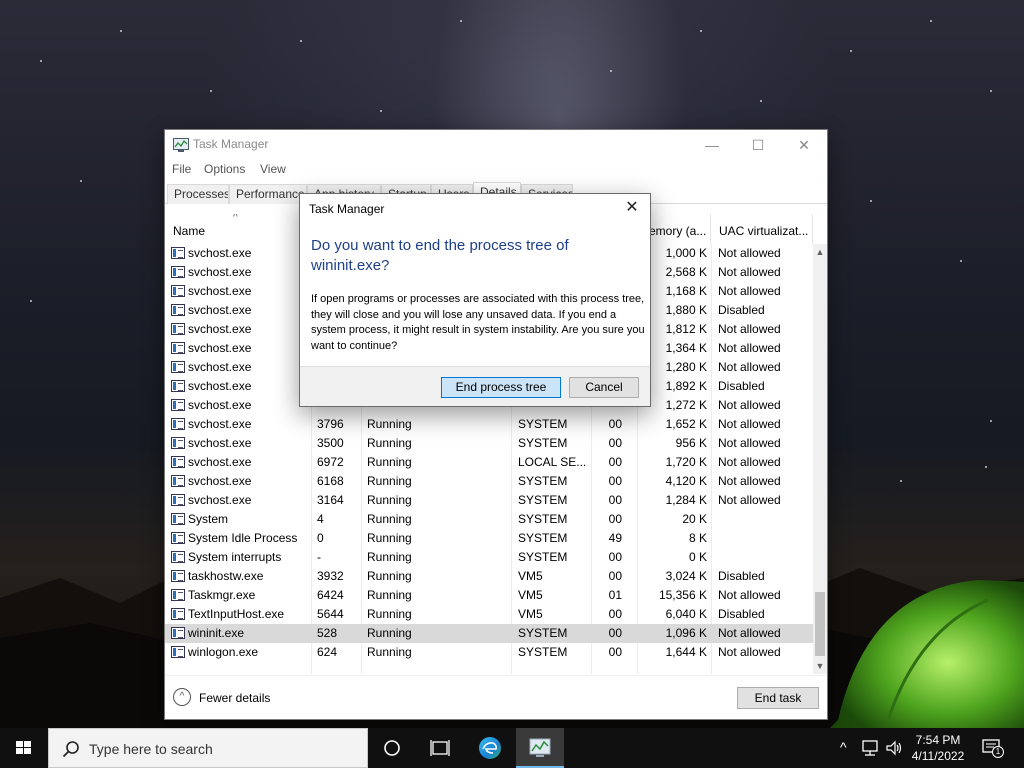 This screenshot has width=1024, height=768. What do you see at coordinates (894, 748) in the screenshot?
I see `volume-icon` at bounding box center [894, 748].